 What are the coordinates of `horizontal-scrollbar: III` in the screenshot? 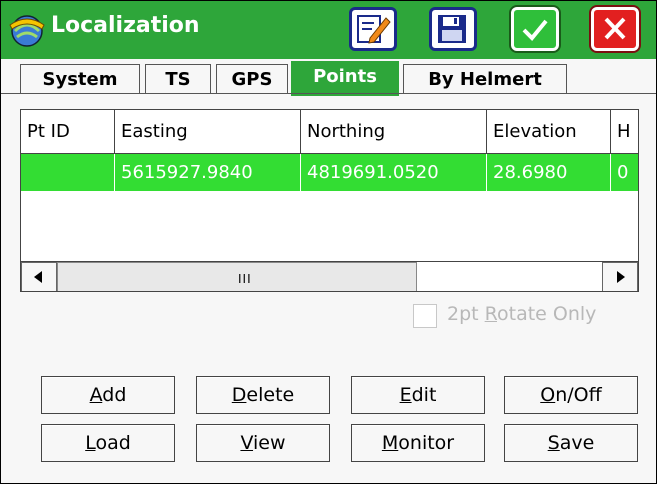 It's located at (329, 276).